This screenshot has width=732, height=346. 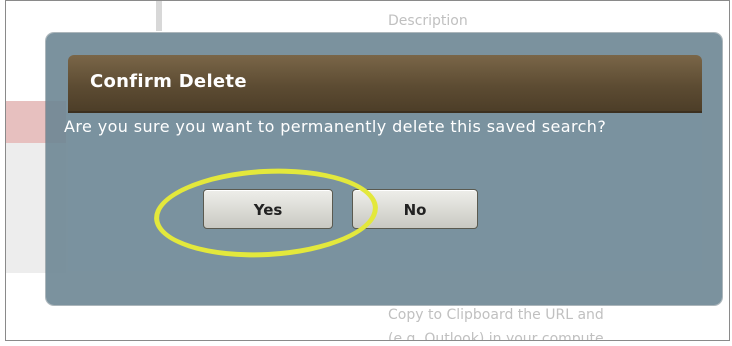 I want to click on background-copy-text-2: (e.g. Outlook) in your compute, so click(x=496, y=336).